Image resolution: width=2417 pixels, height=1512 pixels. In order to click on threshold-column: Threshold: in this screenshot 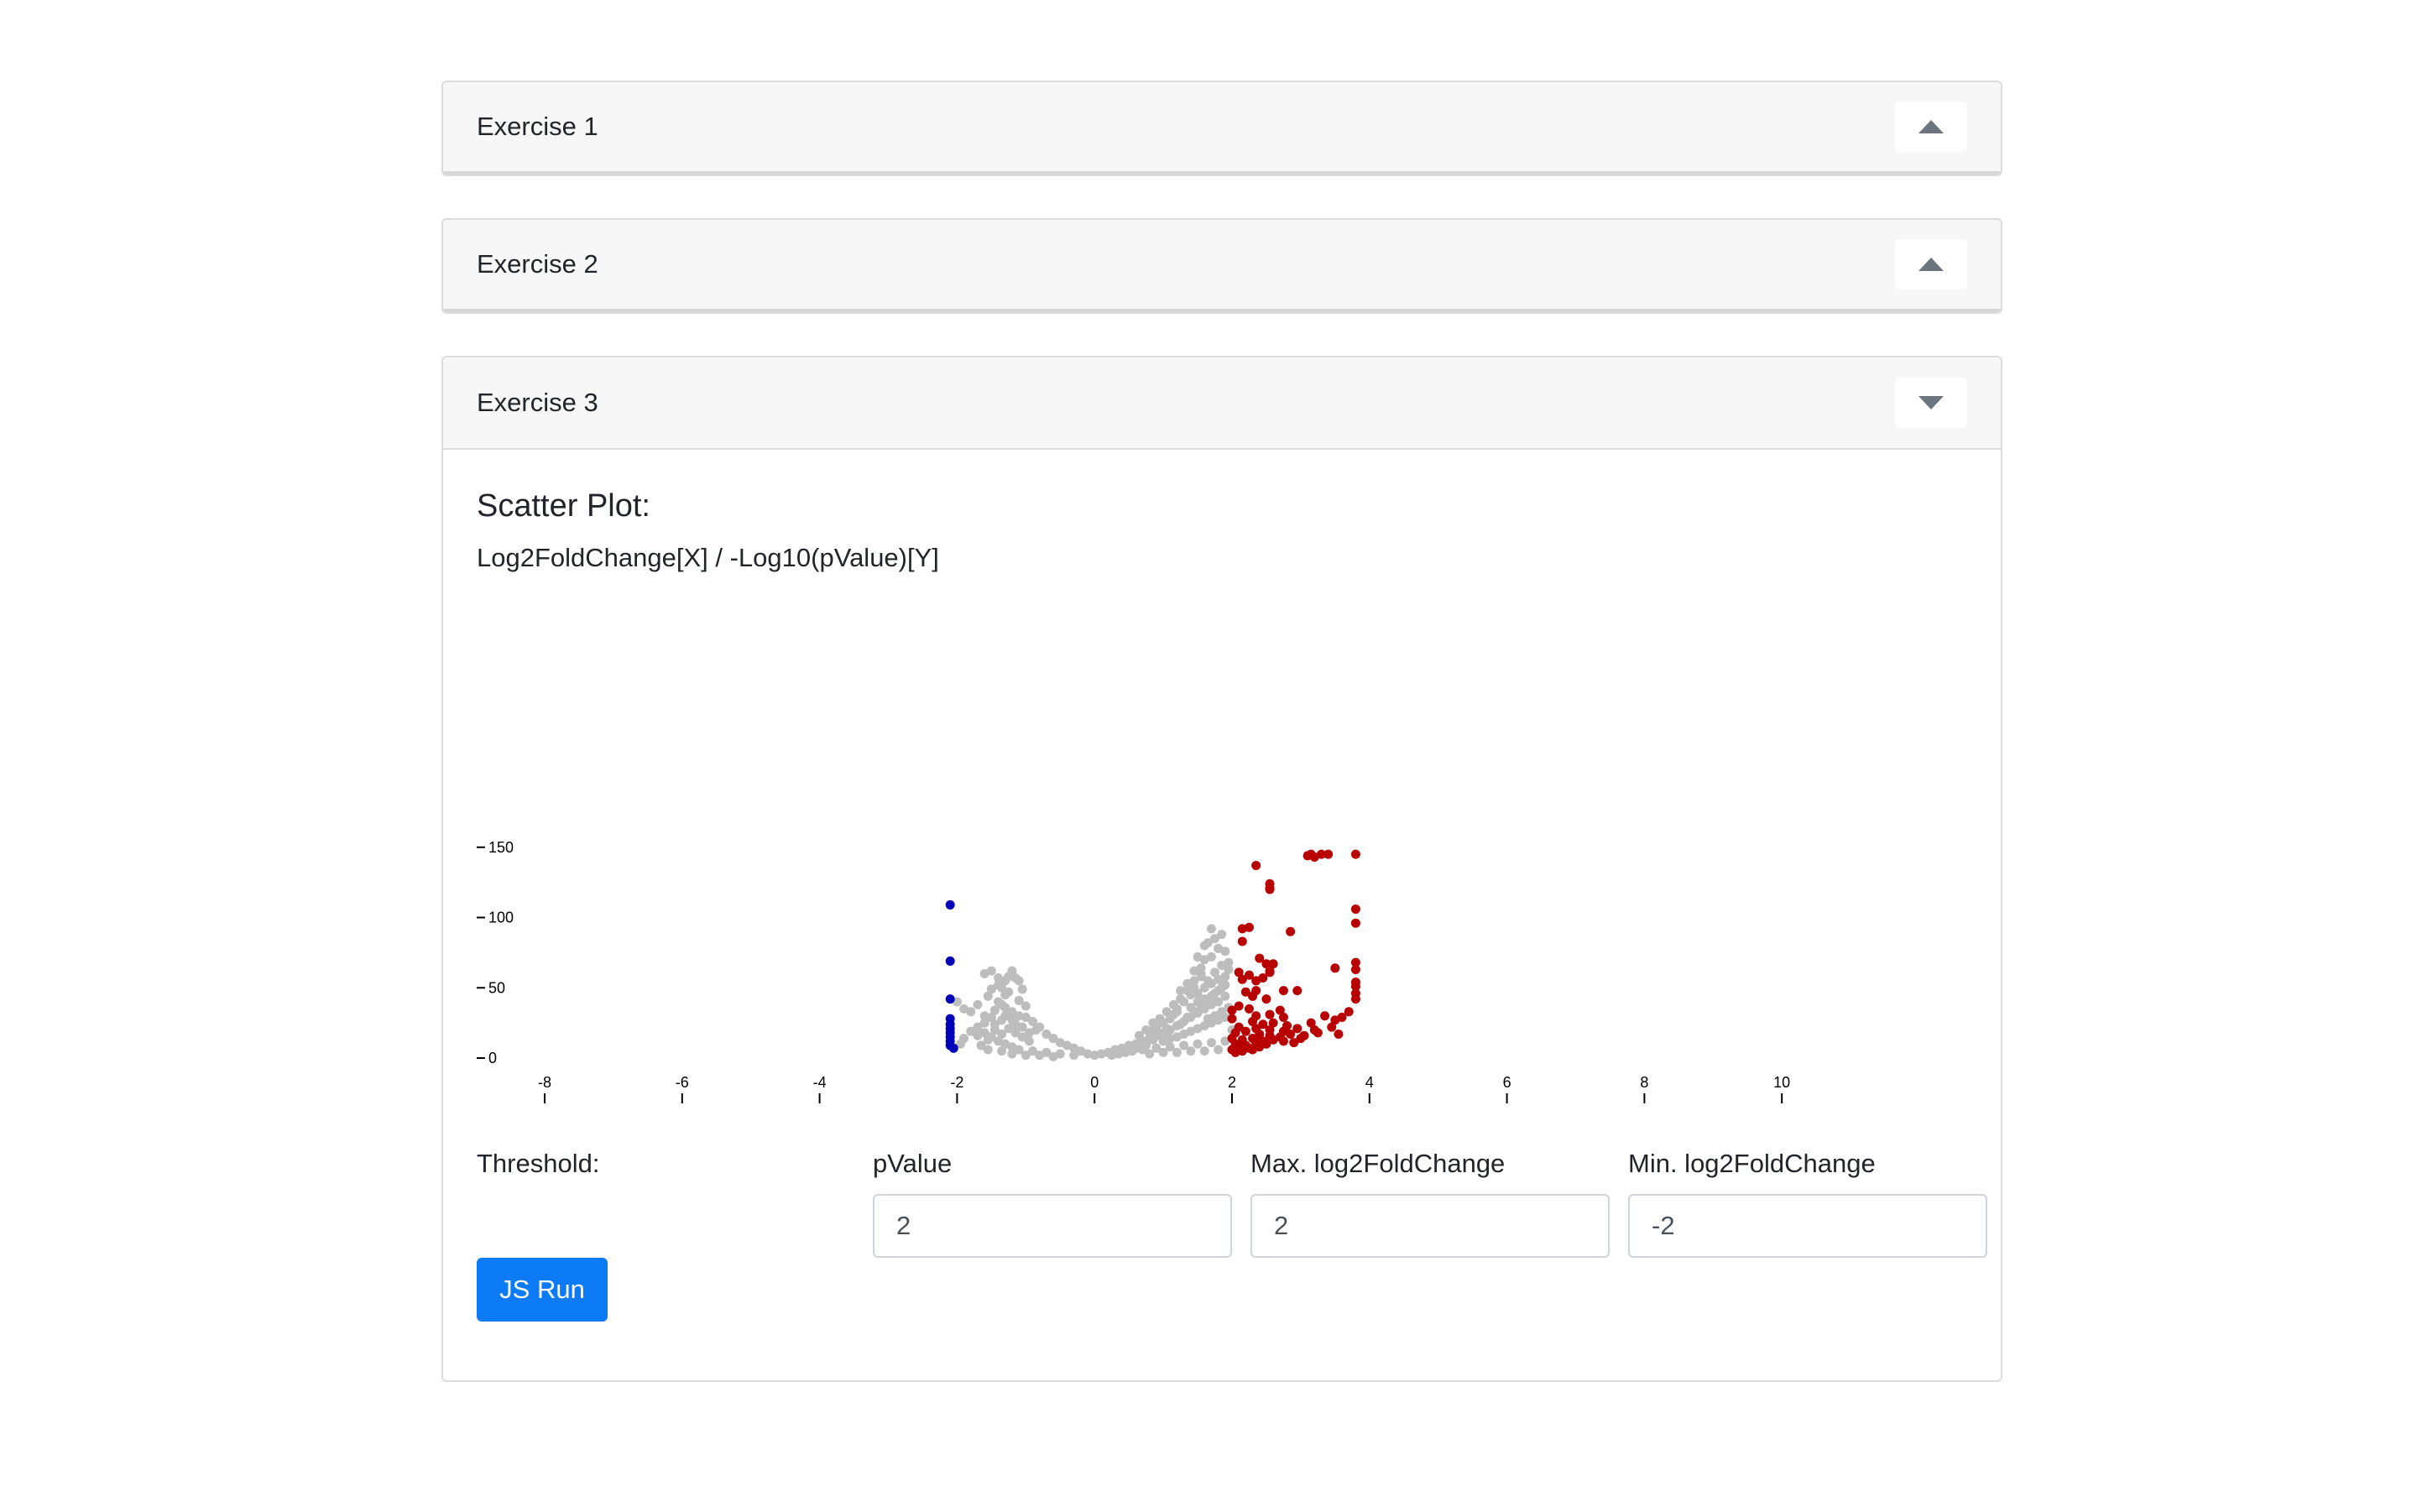, I will do `click(665, 1199)`.